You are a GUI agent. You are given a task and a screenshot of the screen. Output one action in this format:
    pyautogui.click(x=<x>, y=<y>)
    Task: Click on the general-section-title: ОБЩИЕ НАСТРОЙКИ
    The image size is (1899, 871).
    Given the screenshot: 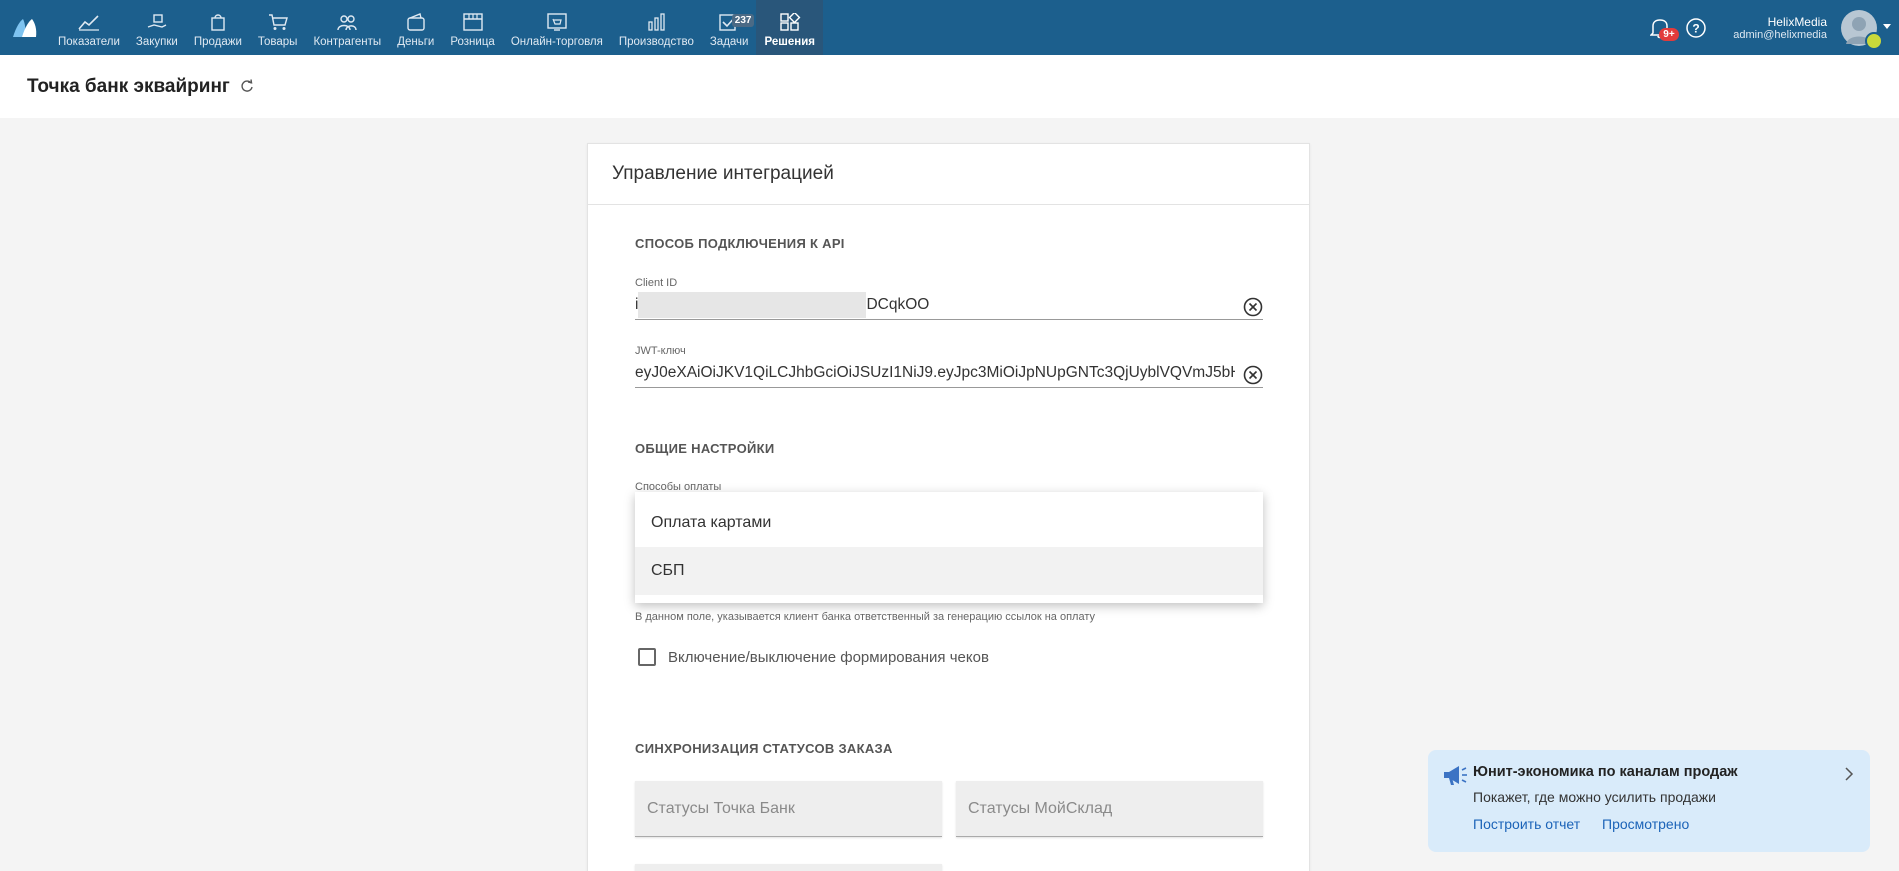 What is the action you would take?
    pyautogui.click(x=705, y=448)
    